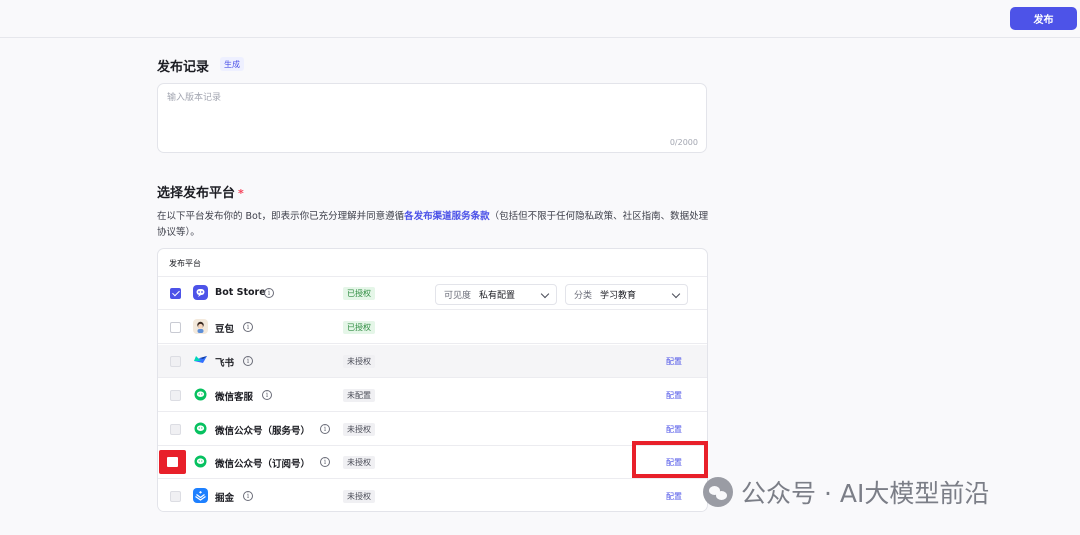 The image size is (1080, 535). I want to click on visibility-select: 可见度 私有配置, so click(496, 294).